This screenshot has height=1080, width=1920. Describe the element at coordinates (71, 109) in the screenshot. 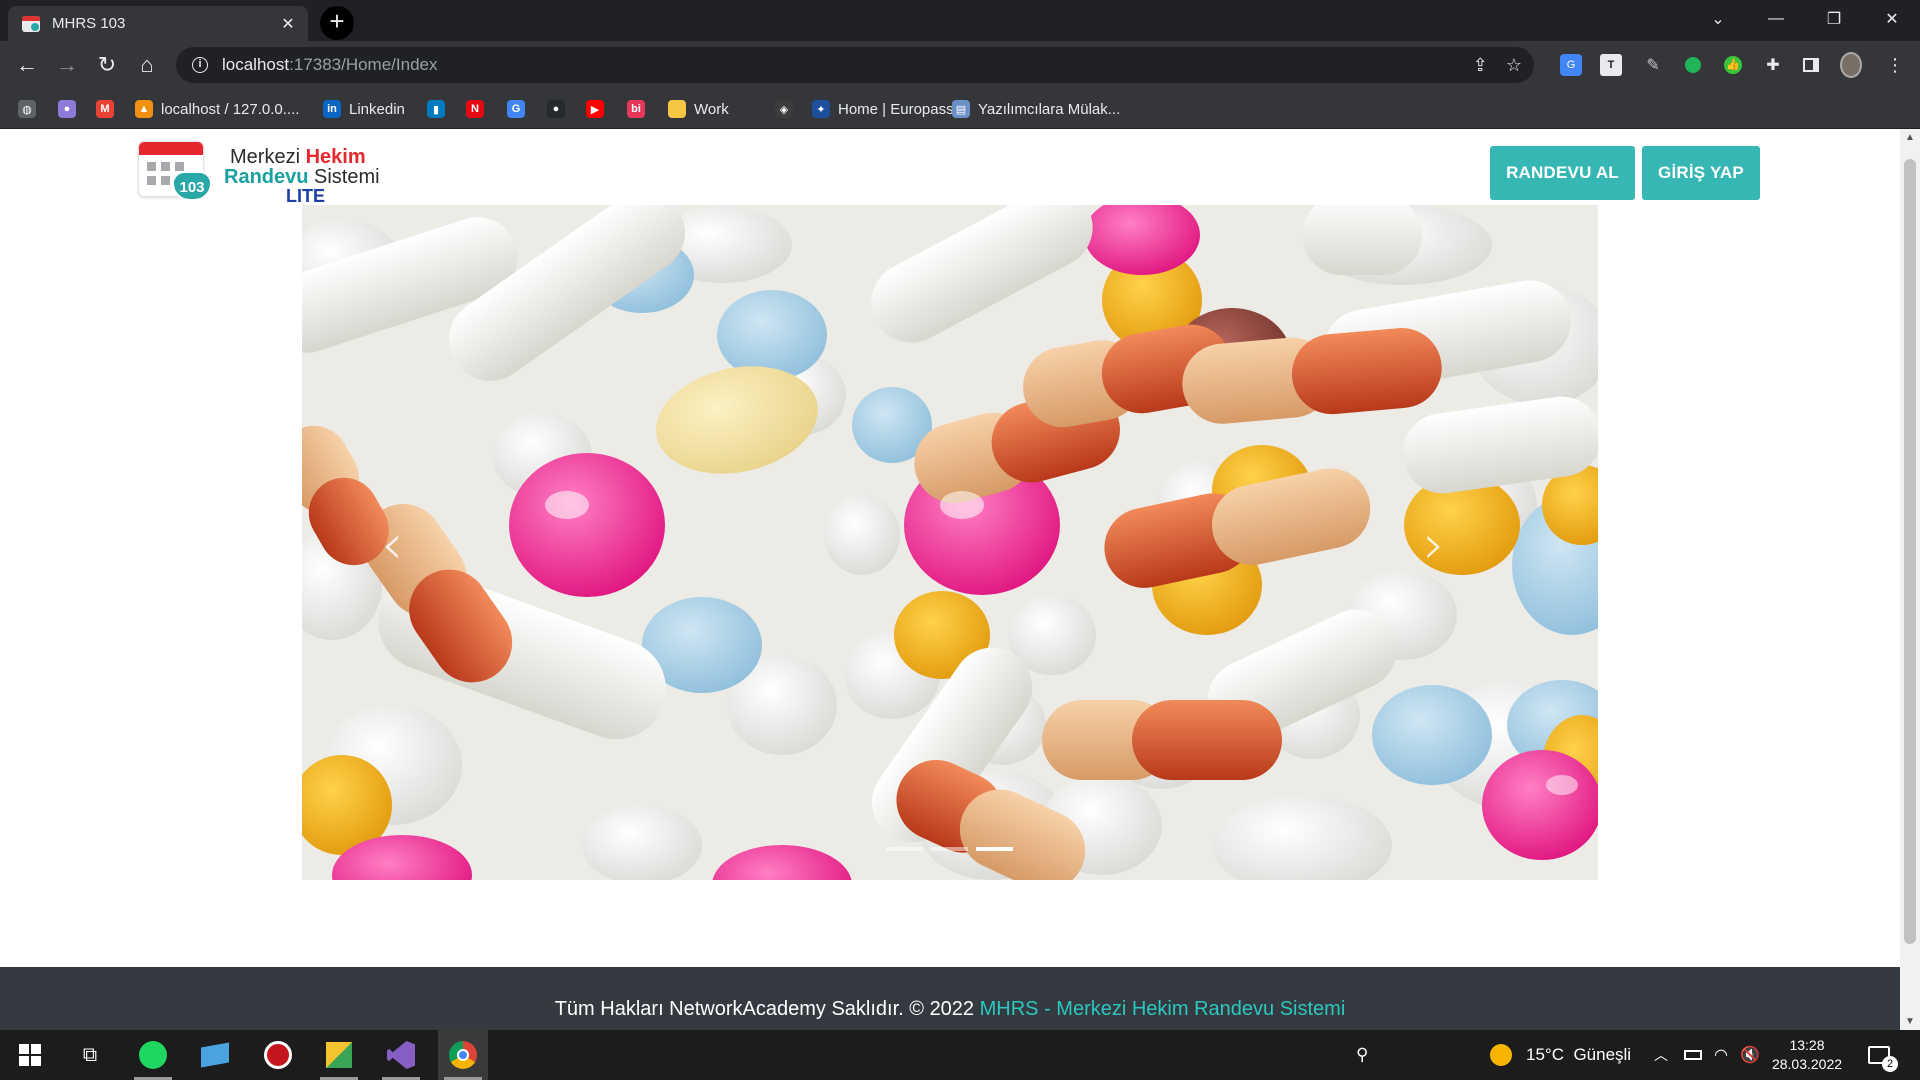

I see `bookmark-circle: ●` at that location.